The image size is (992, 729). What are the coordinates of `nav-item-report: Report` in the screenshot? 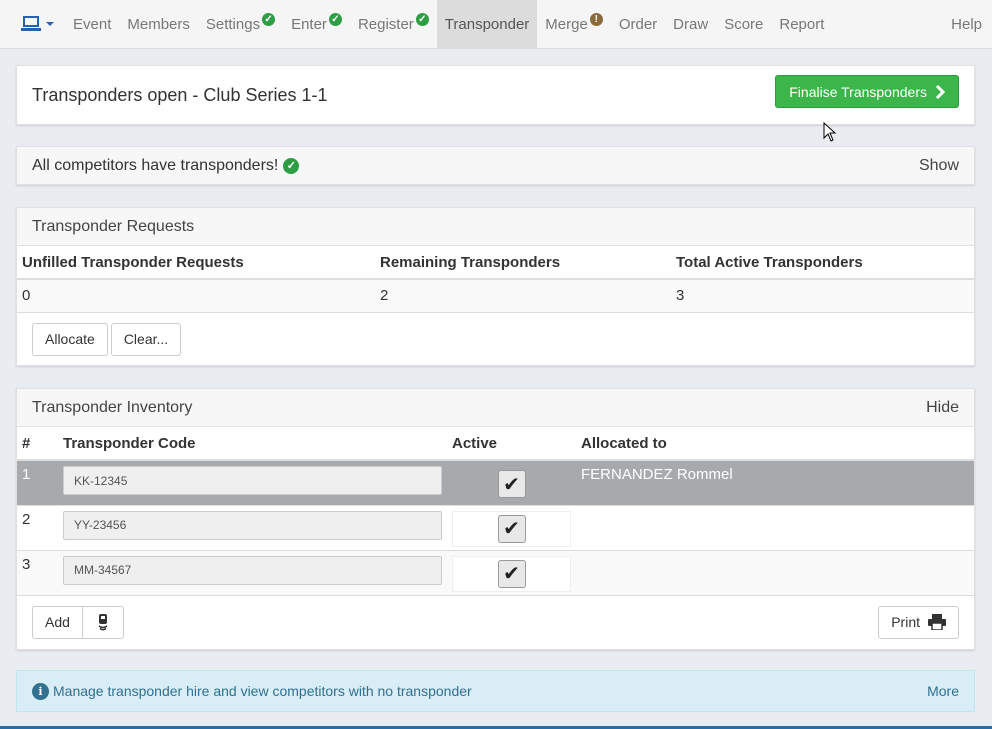 It's located at (801, 24).